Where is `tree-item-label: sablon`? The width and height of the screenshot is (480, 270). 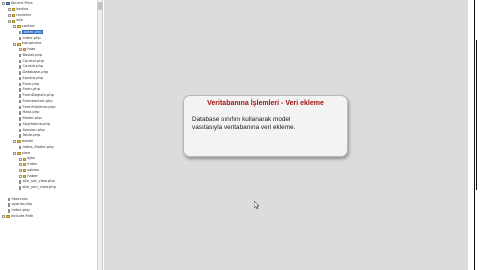 tree-item-label: sablon is located at coordinates (33, 169).